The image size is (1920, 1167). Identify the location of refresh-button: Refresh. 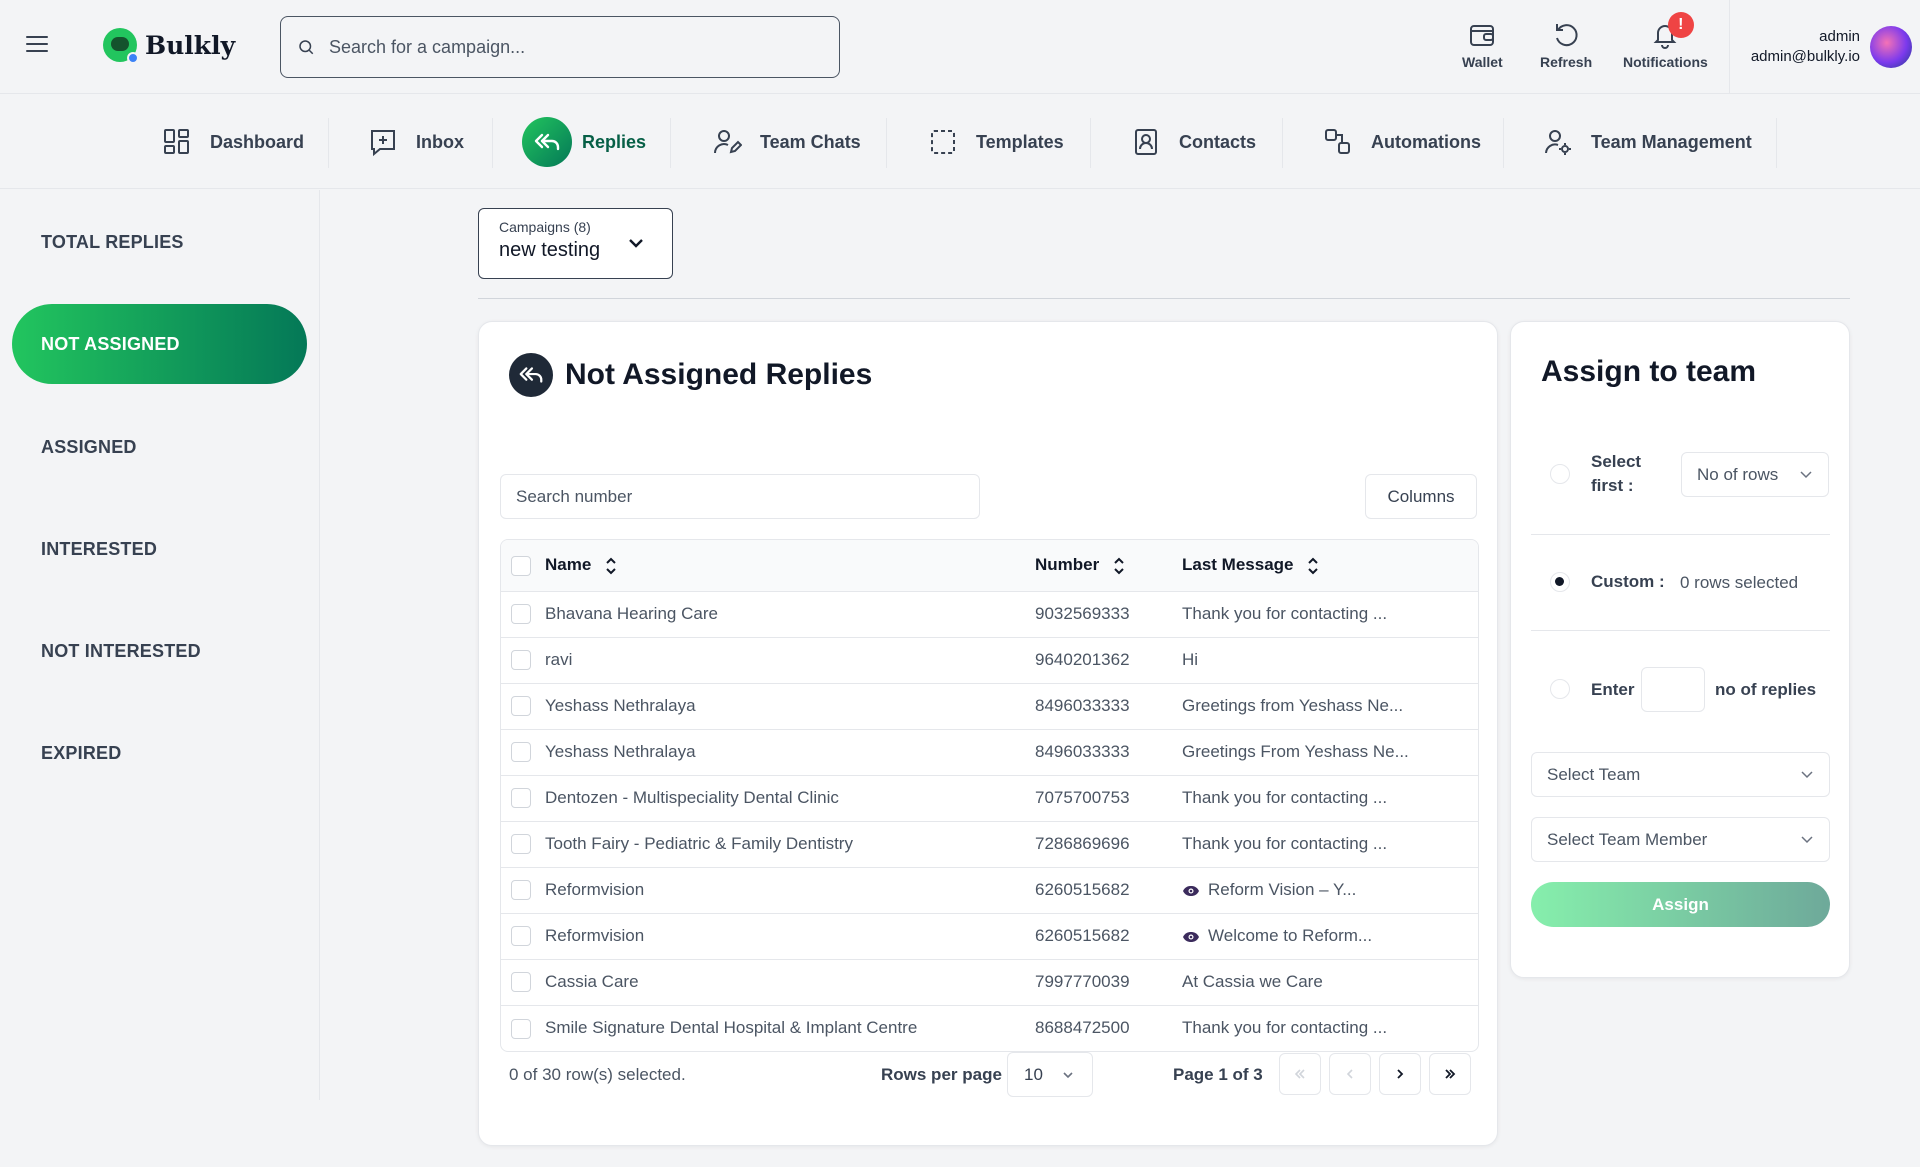
(1566, 45).